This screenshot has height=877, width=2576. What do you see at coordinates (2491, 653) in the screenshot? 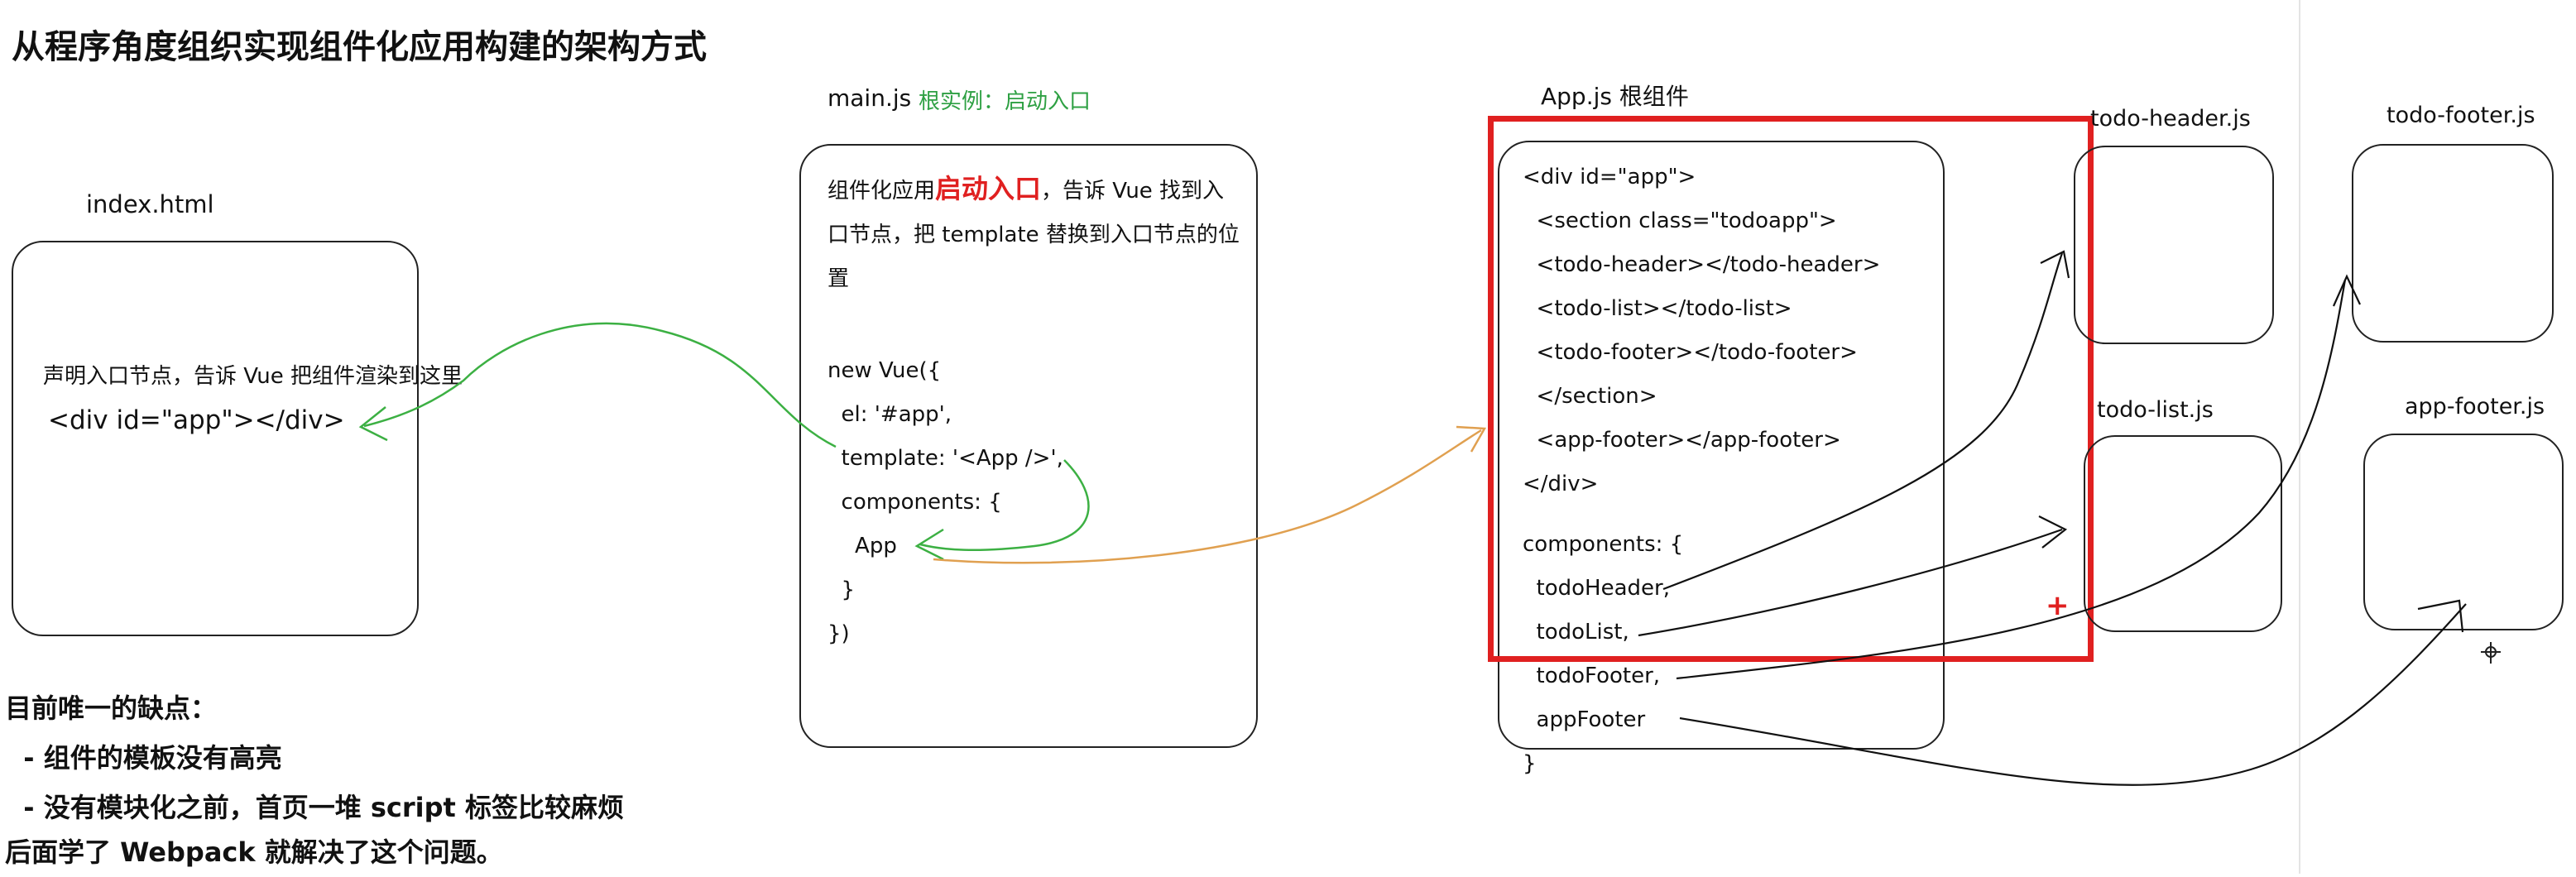
I see `cursor-crosshair-icon` at bounding box center [2491, 653].